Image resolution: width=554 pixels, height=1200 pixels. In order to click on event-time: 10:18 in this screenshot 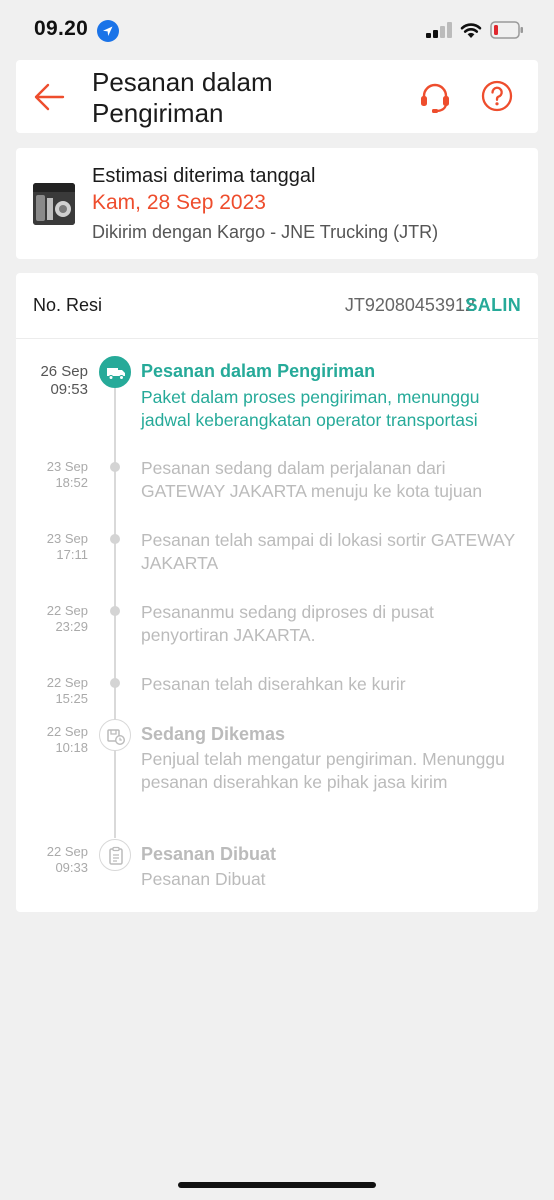, I will do `click(71, 747)`.